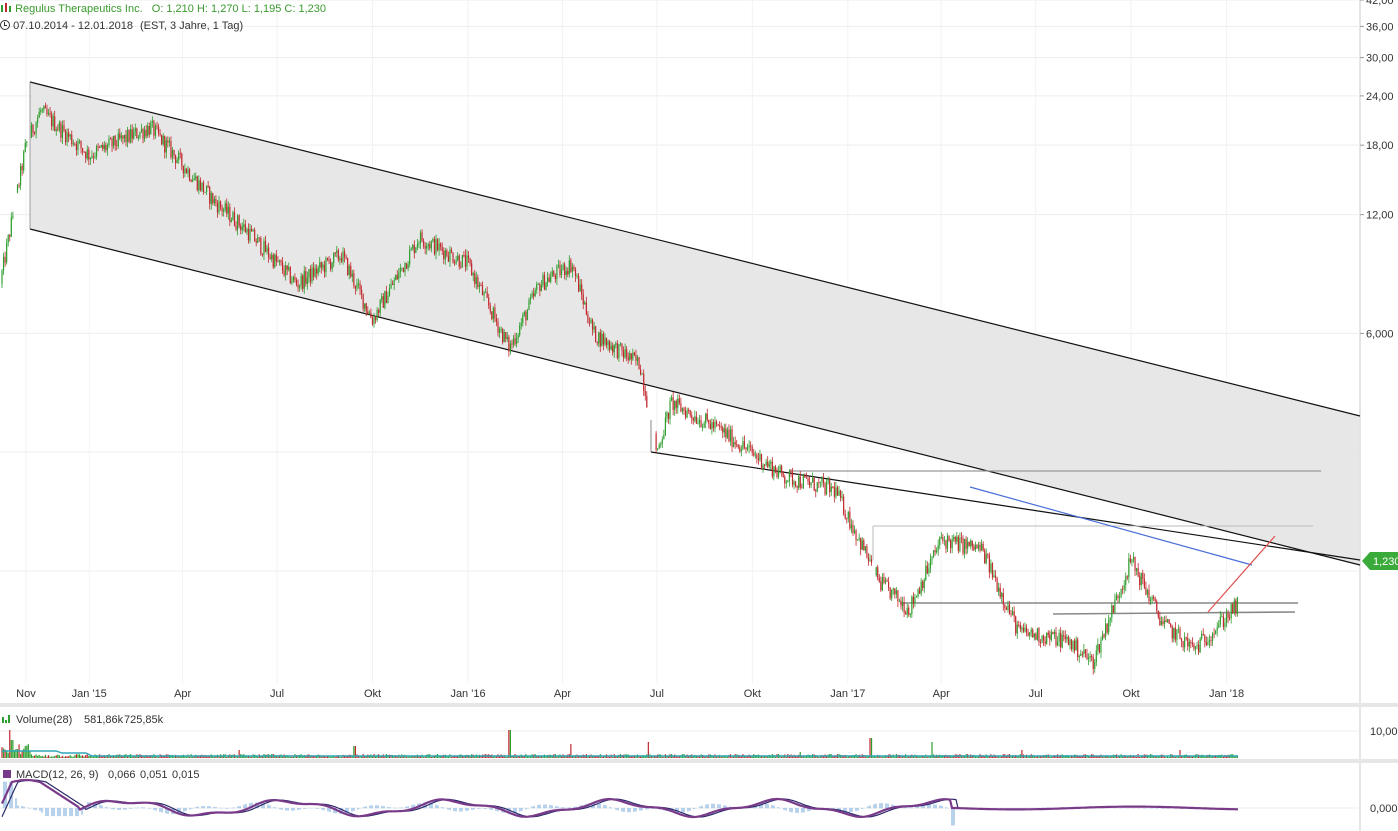  What do you see at coordinates (1380, 334) in the screenshot?
I see `price-tick-label: 6,000` at bounding box center [1380, 334].